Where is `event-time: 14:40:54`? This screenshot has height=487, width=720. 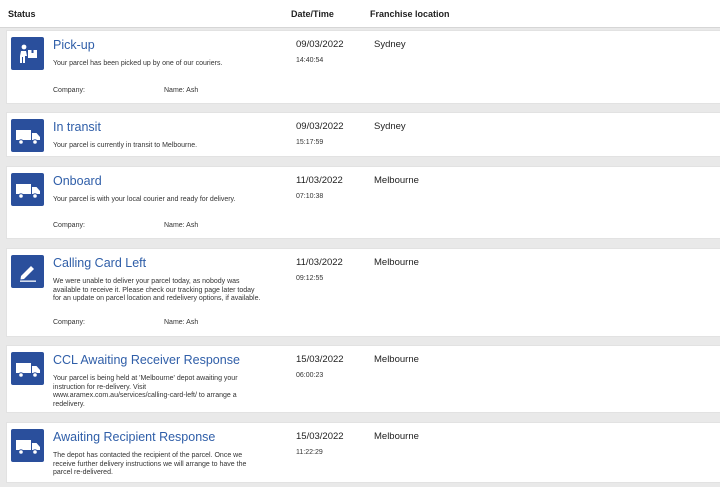 event-time: 14:40:54 is located at coordinates (310, 60).